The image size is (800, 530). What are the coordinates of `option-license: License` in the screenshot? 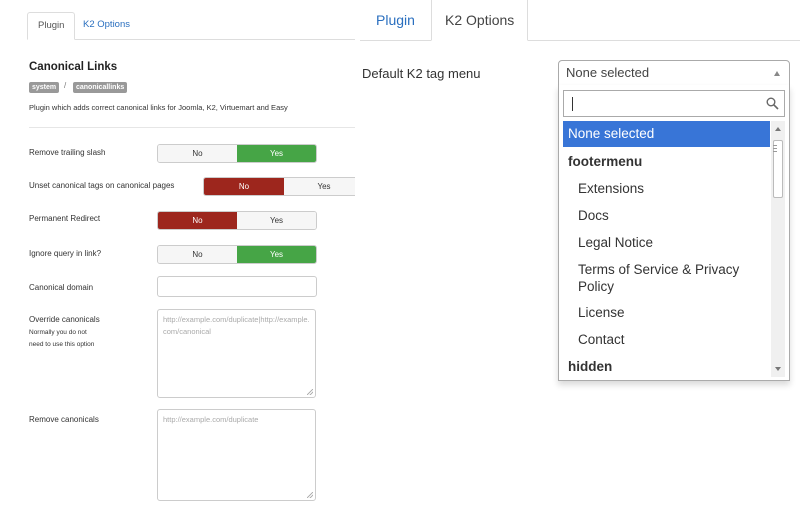 It's located at (666, 312).